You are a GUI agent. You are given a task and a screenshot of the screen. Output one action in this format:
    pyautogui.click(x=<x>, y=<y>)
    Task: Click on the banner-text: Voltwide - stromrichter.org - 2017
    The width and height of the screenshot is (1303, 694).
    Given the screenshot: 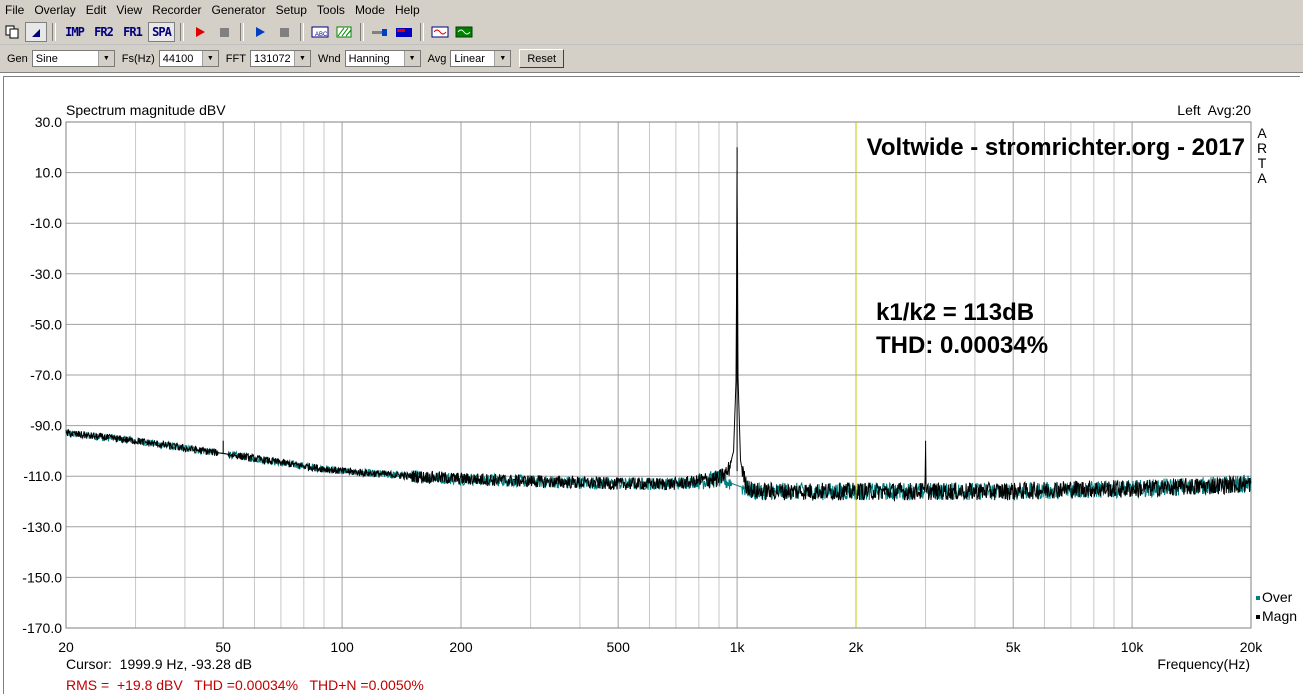 What is the action you would take?
    pyautogui.click(x=1056, y=147)
    